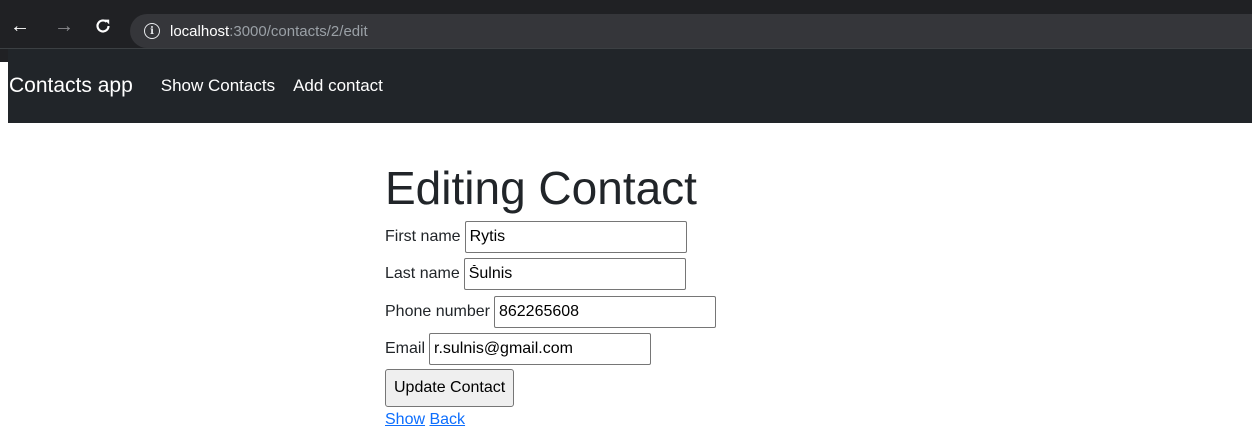 The width and height of the screenshot is (1252, 438). I want to click on update-contact-button: Update Contact, so click(450, 388).